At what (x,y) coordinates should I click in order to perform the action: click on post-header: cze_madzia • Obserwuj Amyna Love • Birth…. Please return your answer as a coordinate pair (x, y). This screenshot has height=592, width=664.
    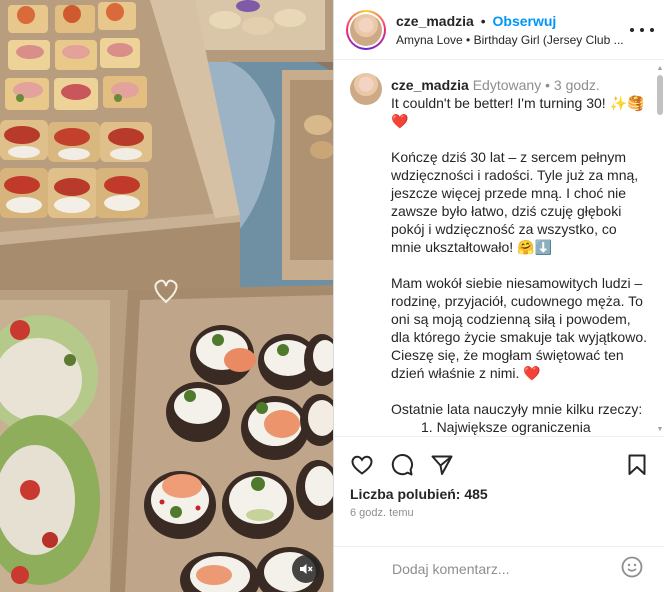
    Looking at the image, I should click on (499, 30).